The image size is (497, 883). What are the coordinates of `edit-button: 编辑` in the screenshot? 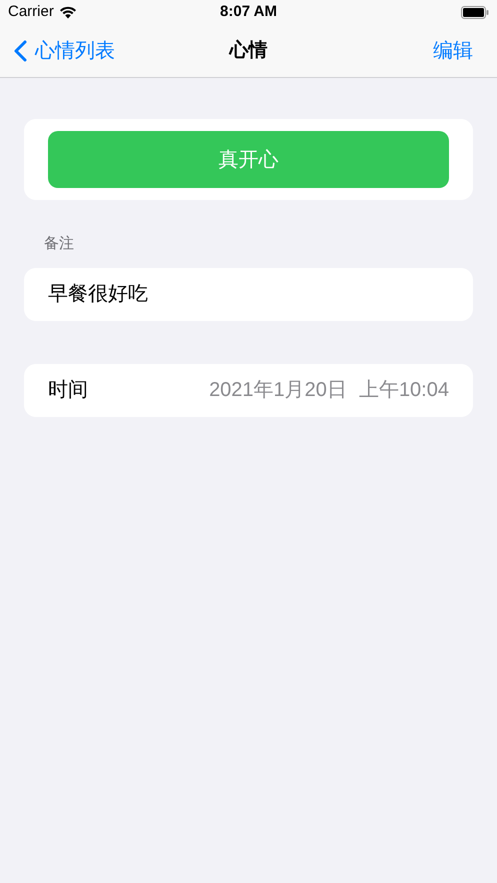 It's located at (458, 51).